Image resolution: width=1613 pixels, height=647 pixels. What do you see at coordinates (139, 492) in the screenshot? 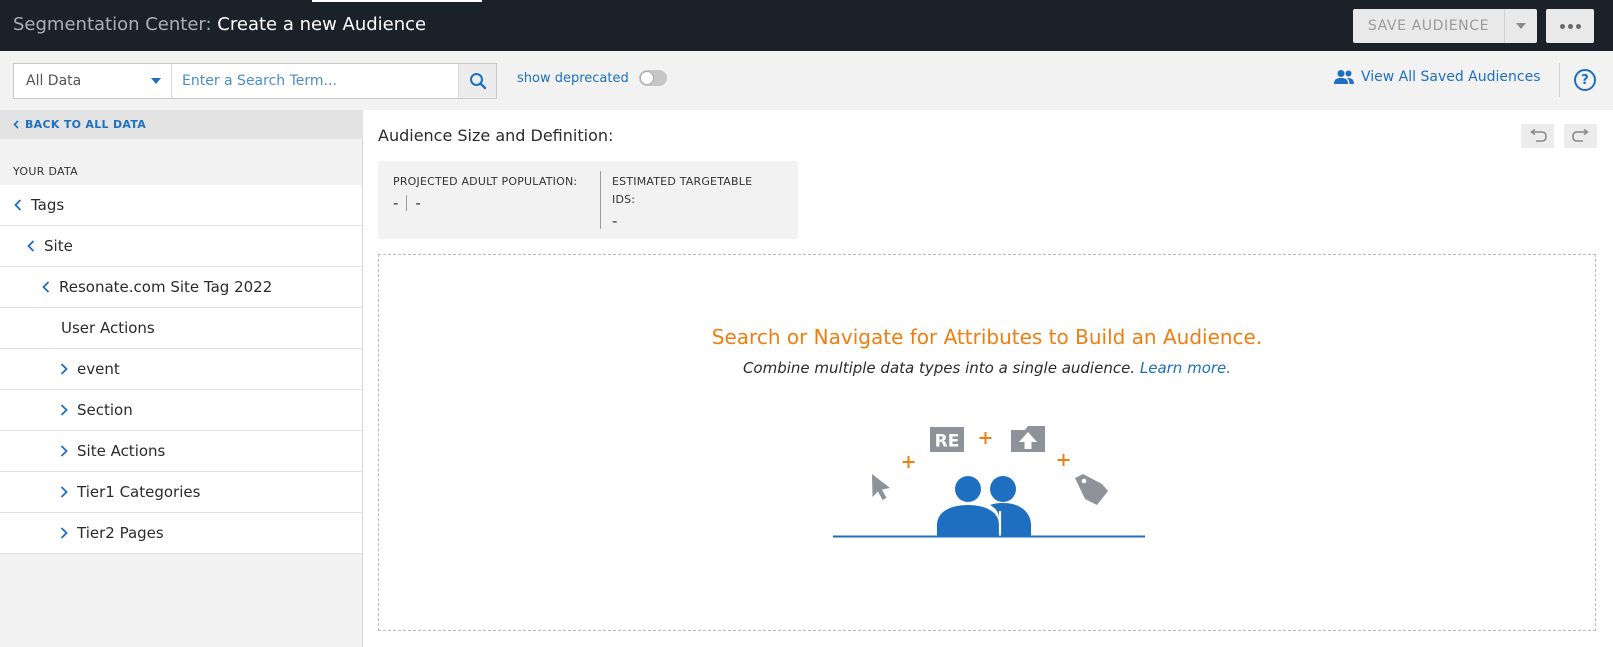
I see `tree-item-label: Tier1 Categories` at bounding box center [139, 492].